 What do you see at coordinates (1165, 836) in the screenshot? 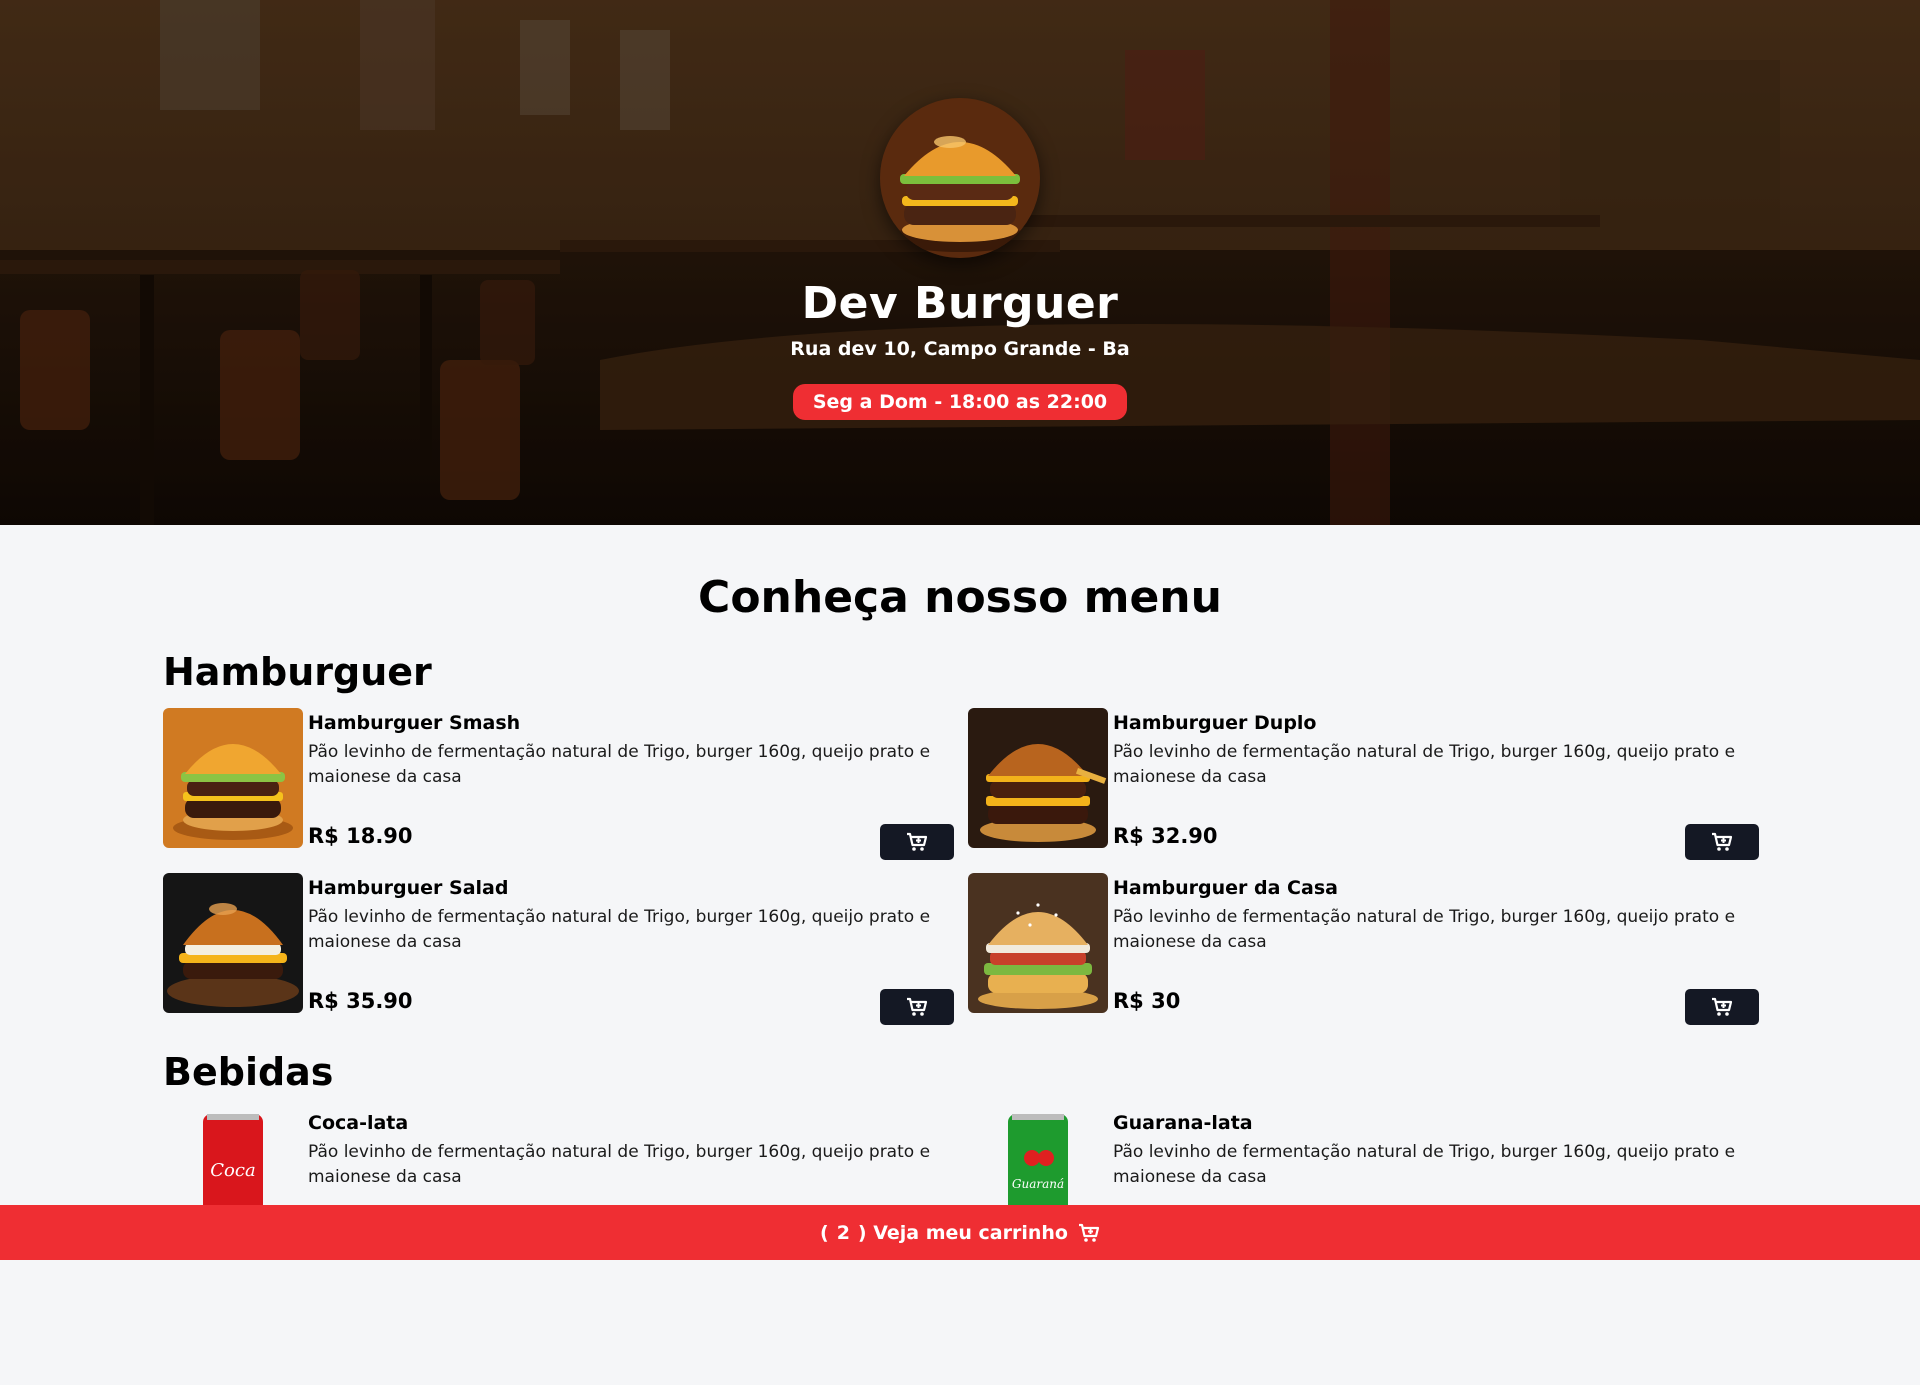
I see `product-price: R$ 32.90` at bounding box center [1165, 836].